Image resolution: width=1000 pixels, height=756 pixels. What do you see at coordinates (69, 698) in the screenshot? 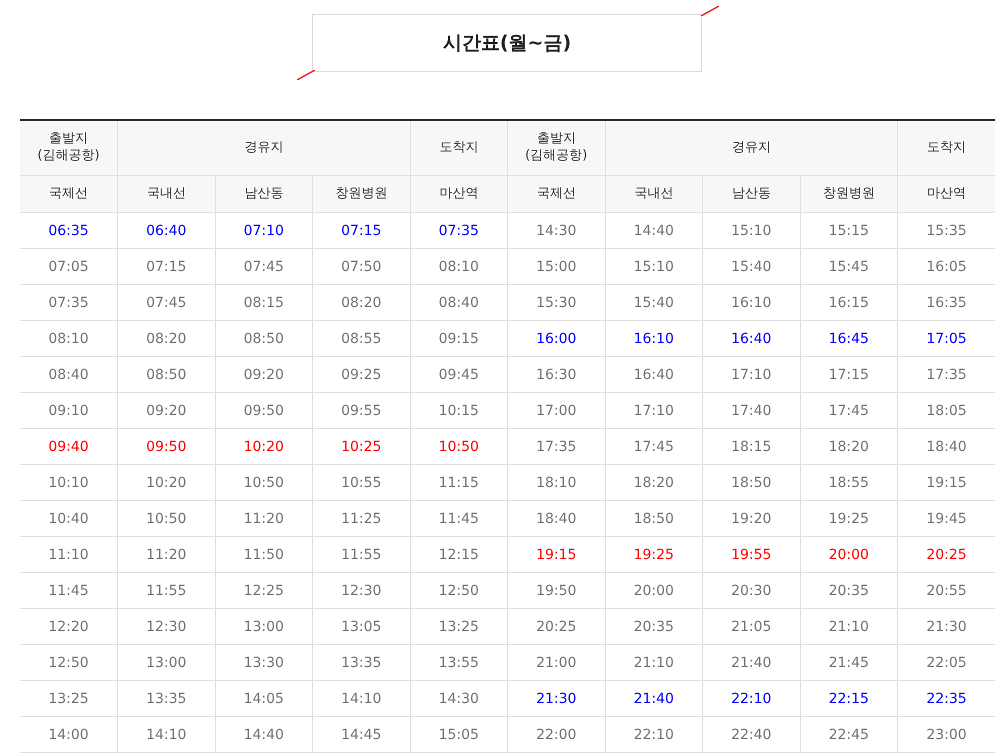
I see `time-cell: 13:25` at bounding box center [69, 698].